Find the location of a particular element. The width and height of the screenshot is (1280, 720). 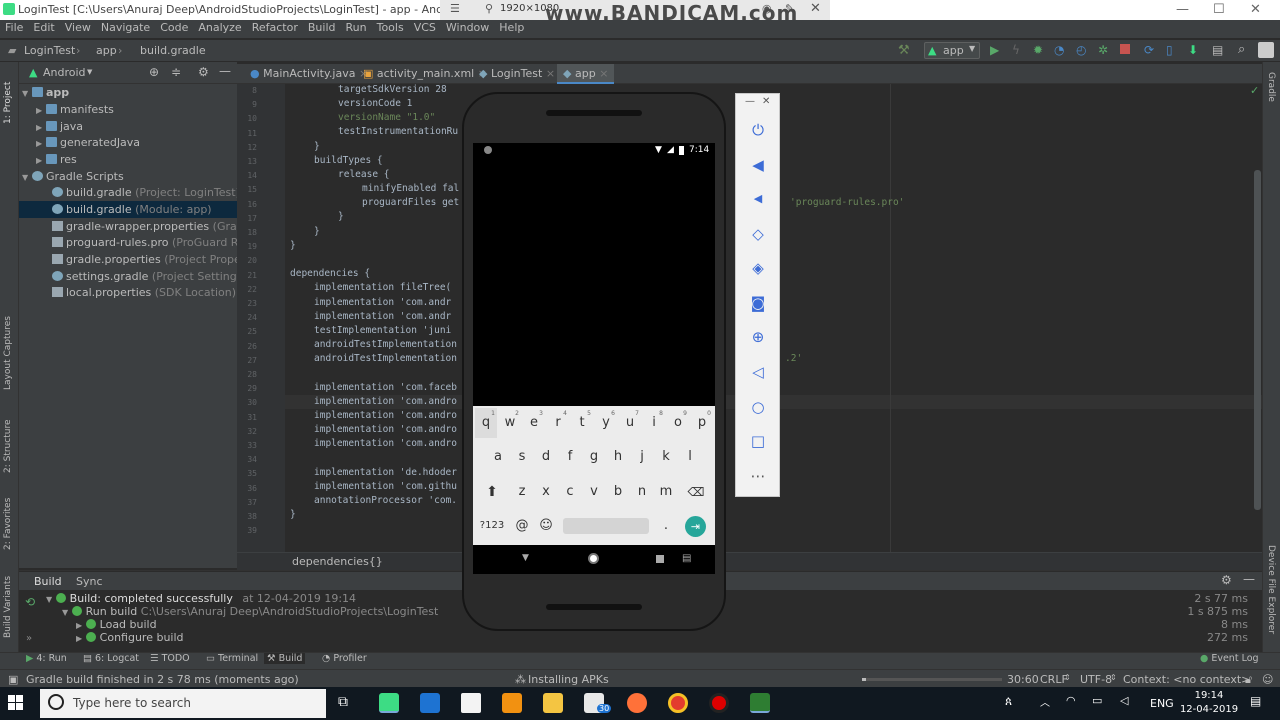

task-view-icon: ⧉ is located at coordinates (343, 702).